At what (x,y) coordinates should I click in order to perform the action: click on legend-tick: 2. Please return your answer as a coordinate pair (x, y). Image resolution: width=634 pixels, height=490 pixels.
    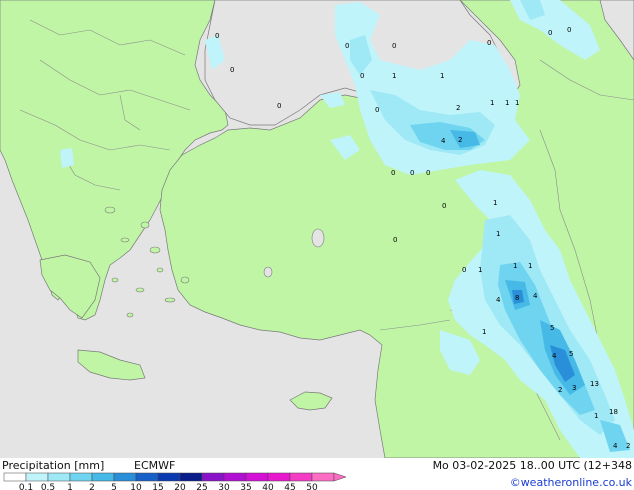
    Looking at the image, I should click on (92, 486).